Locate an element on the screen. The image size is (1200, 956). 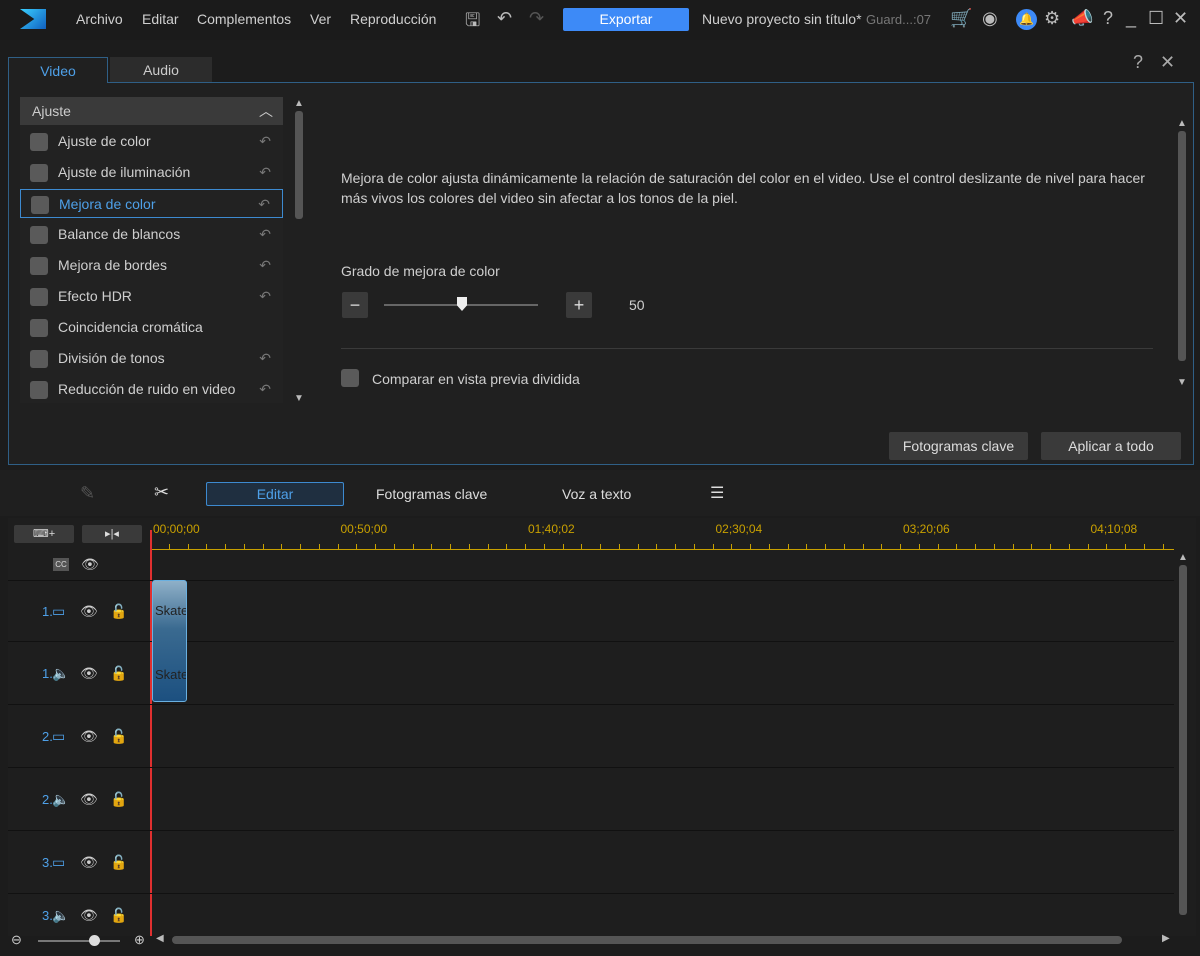
track-video: 2. ▭ 👁 🔓 is located at coordinates (591, 735).